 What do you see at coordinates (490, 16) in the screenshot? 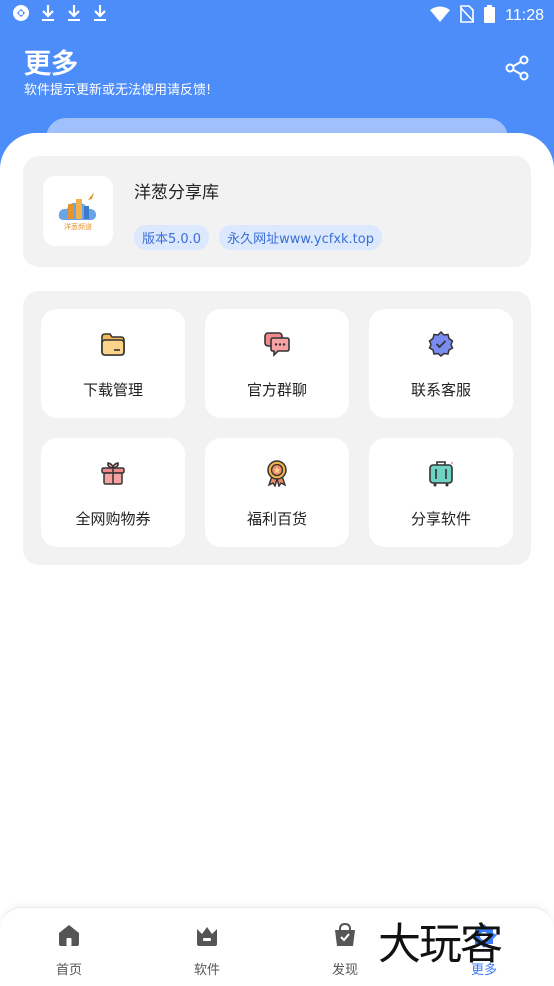
I see `battery-icon` at bounding box center [490, 16].